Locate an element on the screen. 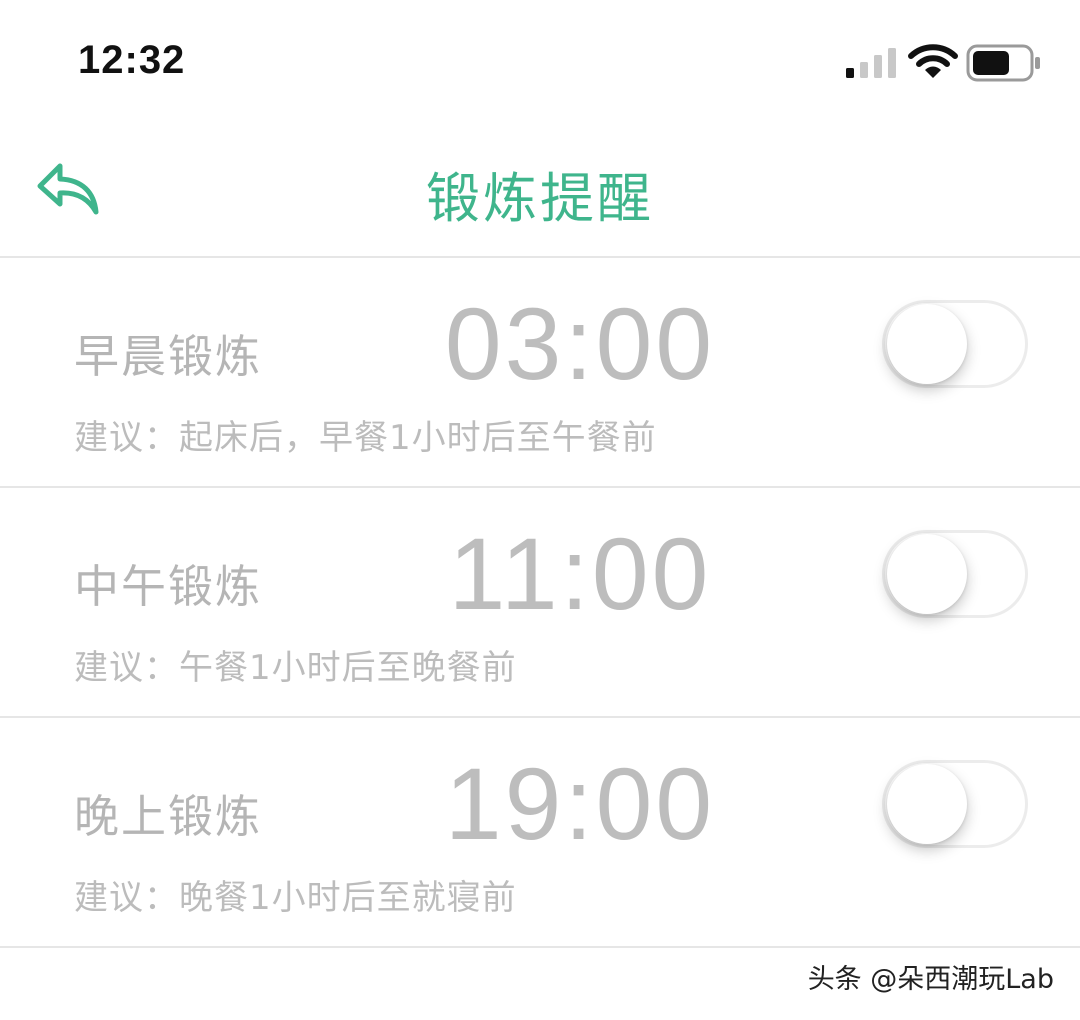 Image resolution: width=1080 pixels, height=1020 pixels. reminder-time: 03:00 is located at coordinates (580, 344).